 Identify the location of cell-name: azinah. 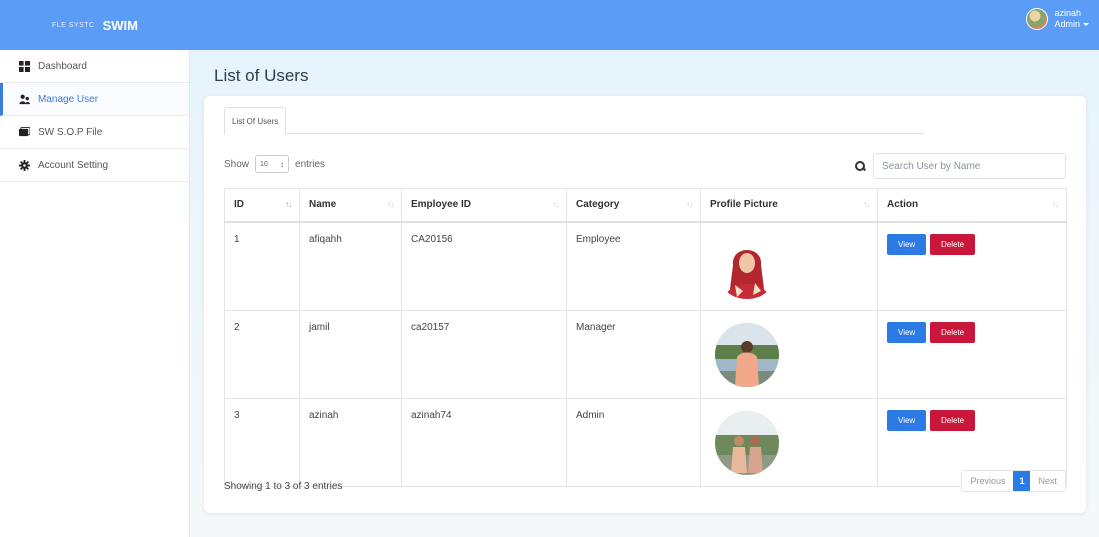
(350, 442).